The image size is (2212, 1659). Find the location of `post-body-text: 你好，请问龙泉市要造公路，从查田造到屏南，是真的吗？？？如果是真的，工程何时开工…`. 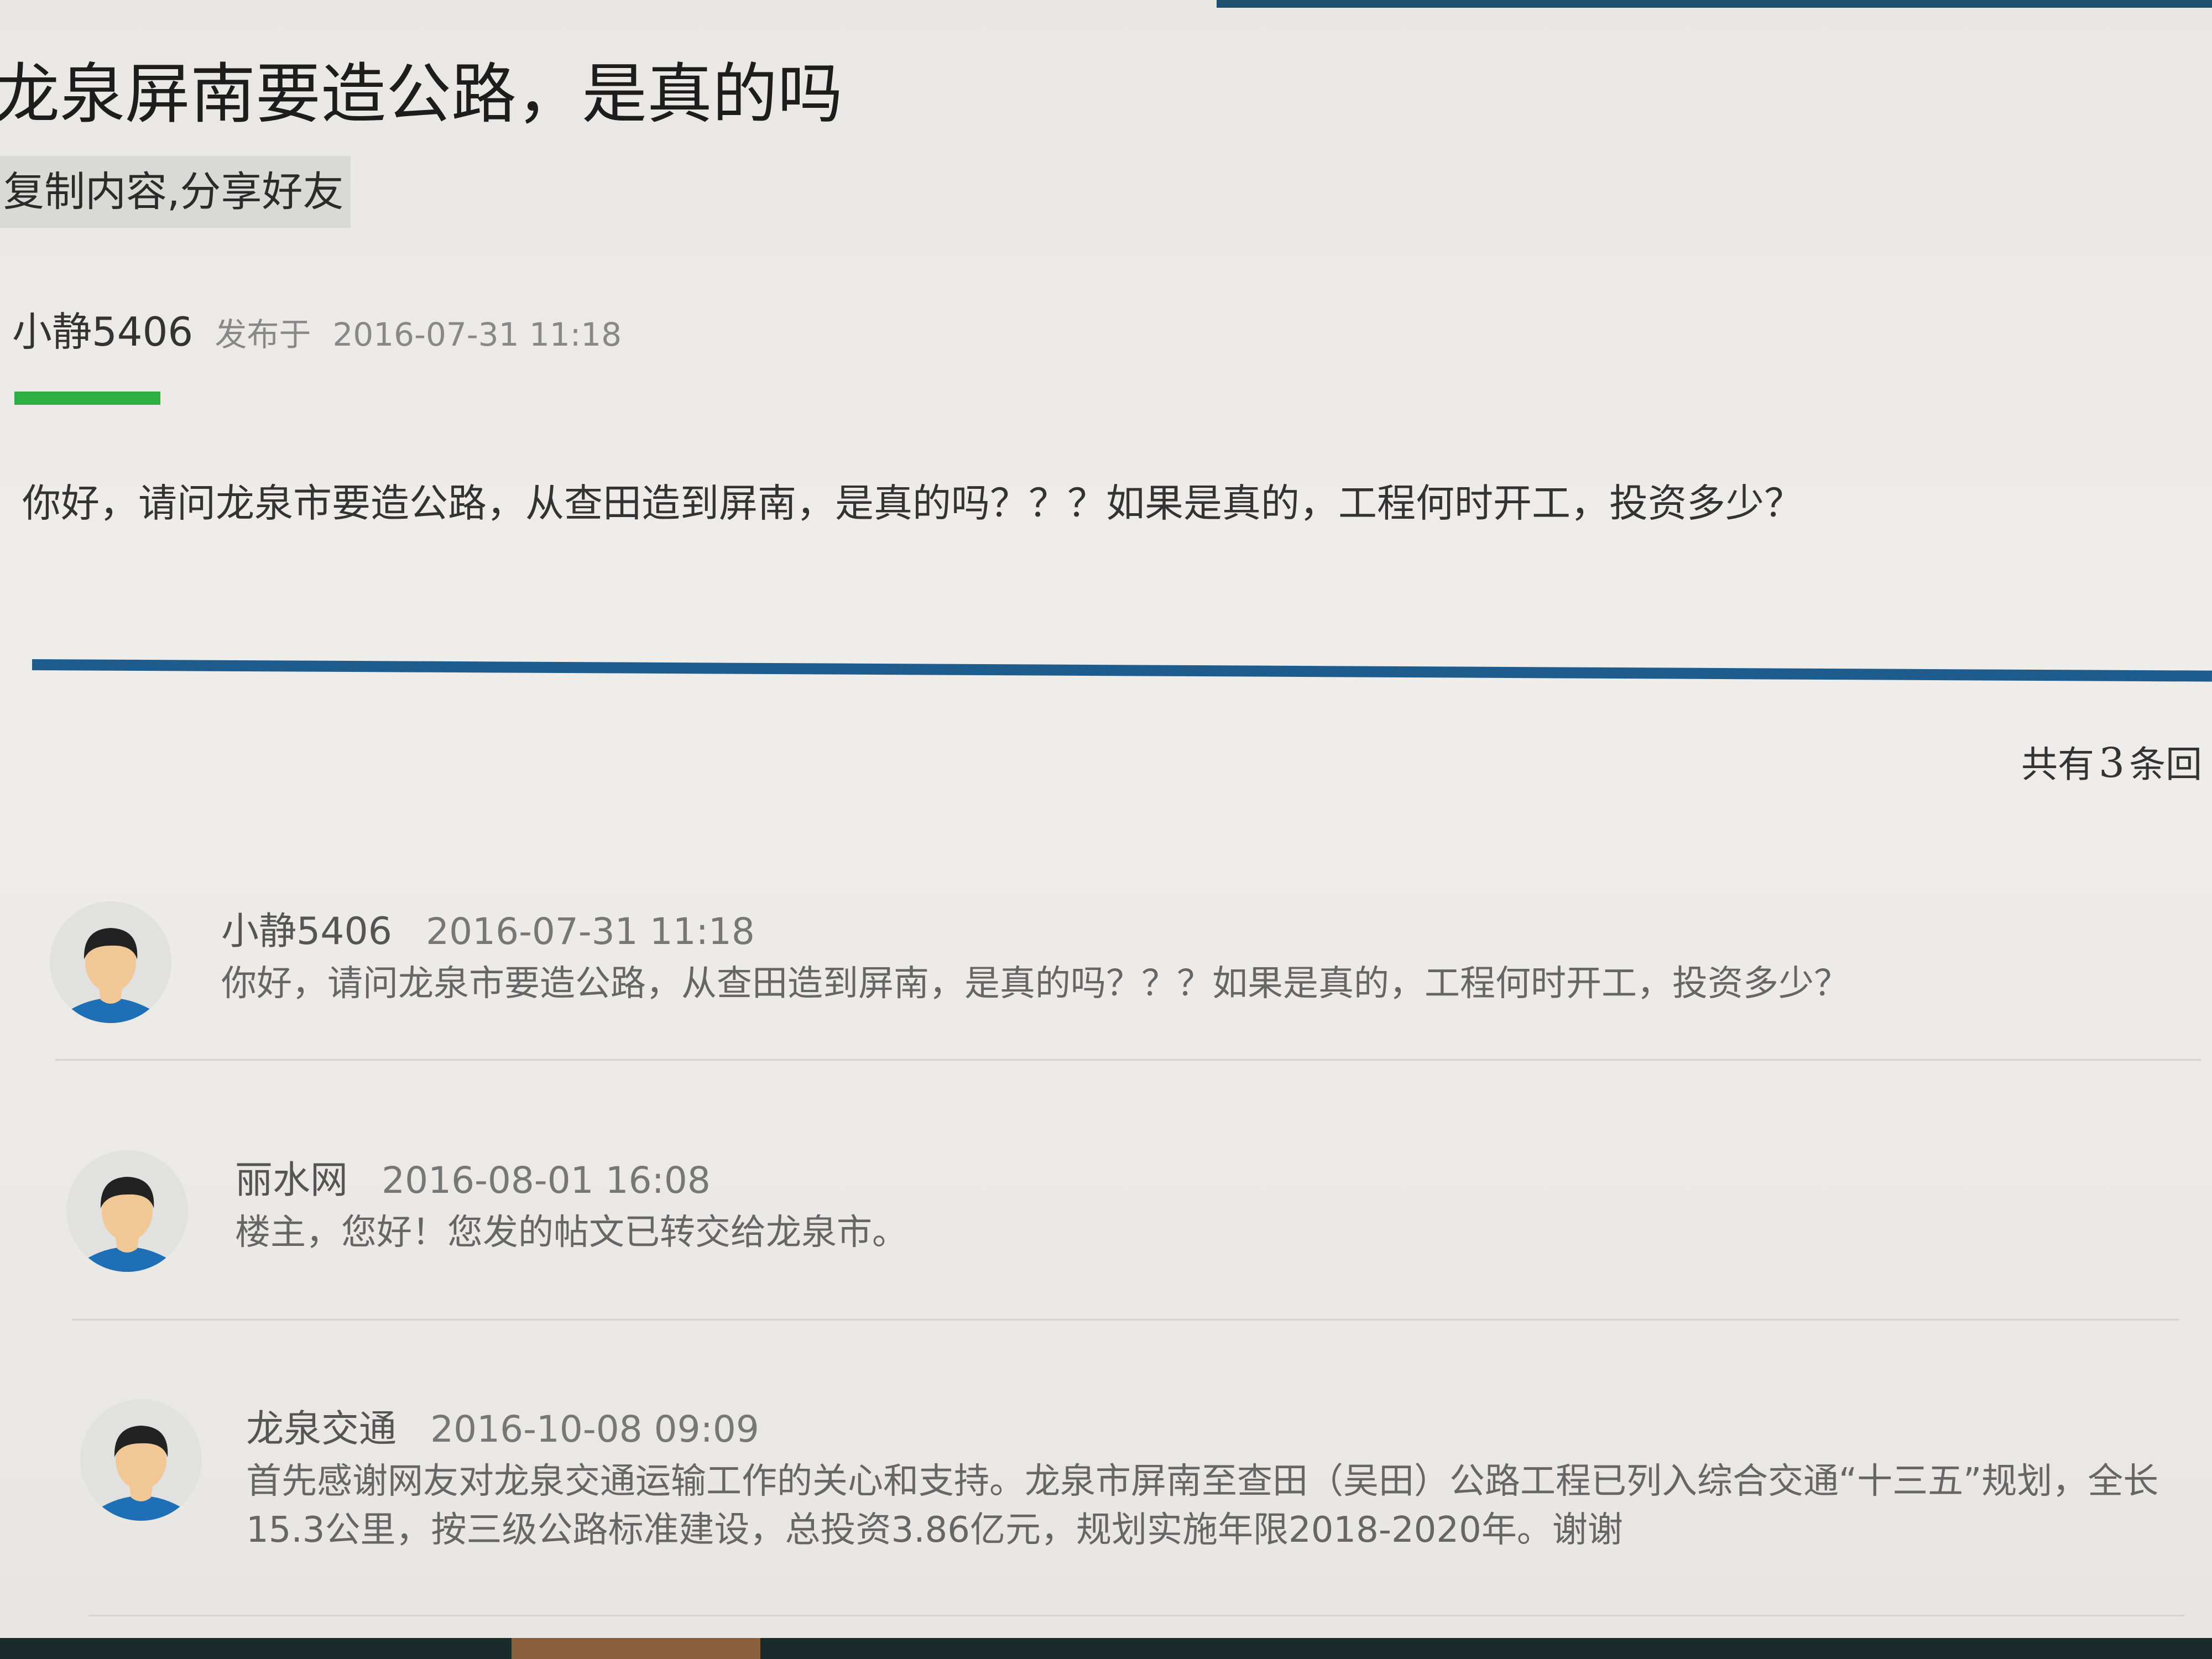

post-body-text: 你好，请问龙泉市要造公路，从查田造到屏南，是真的吗？？？如果是真的，工程何时开工… is located at coordinates (913, 504).